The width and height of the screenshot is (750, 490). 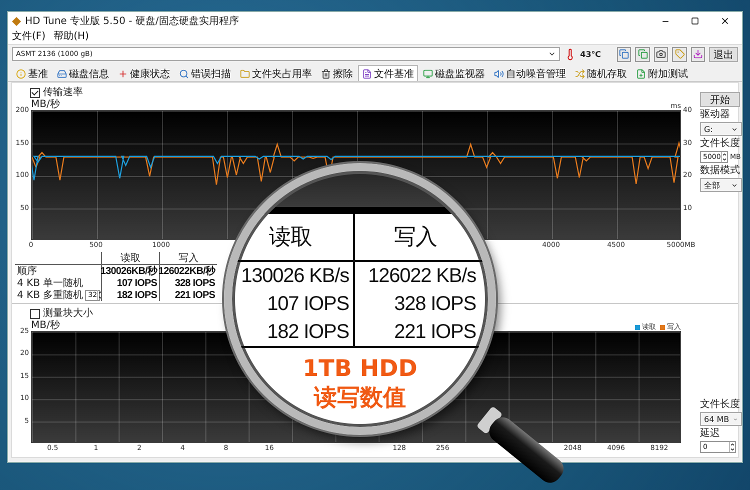 I want to click on tab: 错误扫描, so click(x=205, y=73).